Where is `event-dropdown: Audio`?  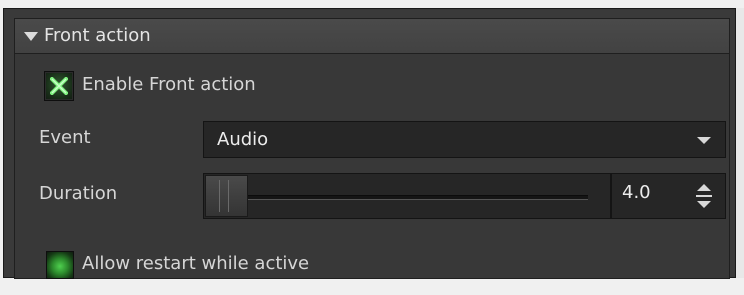 event-dropdown: Audio is located at coordinates (464, 139).